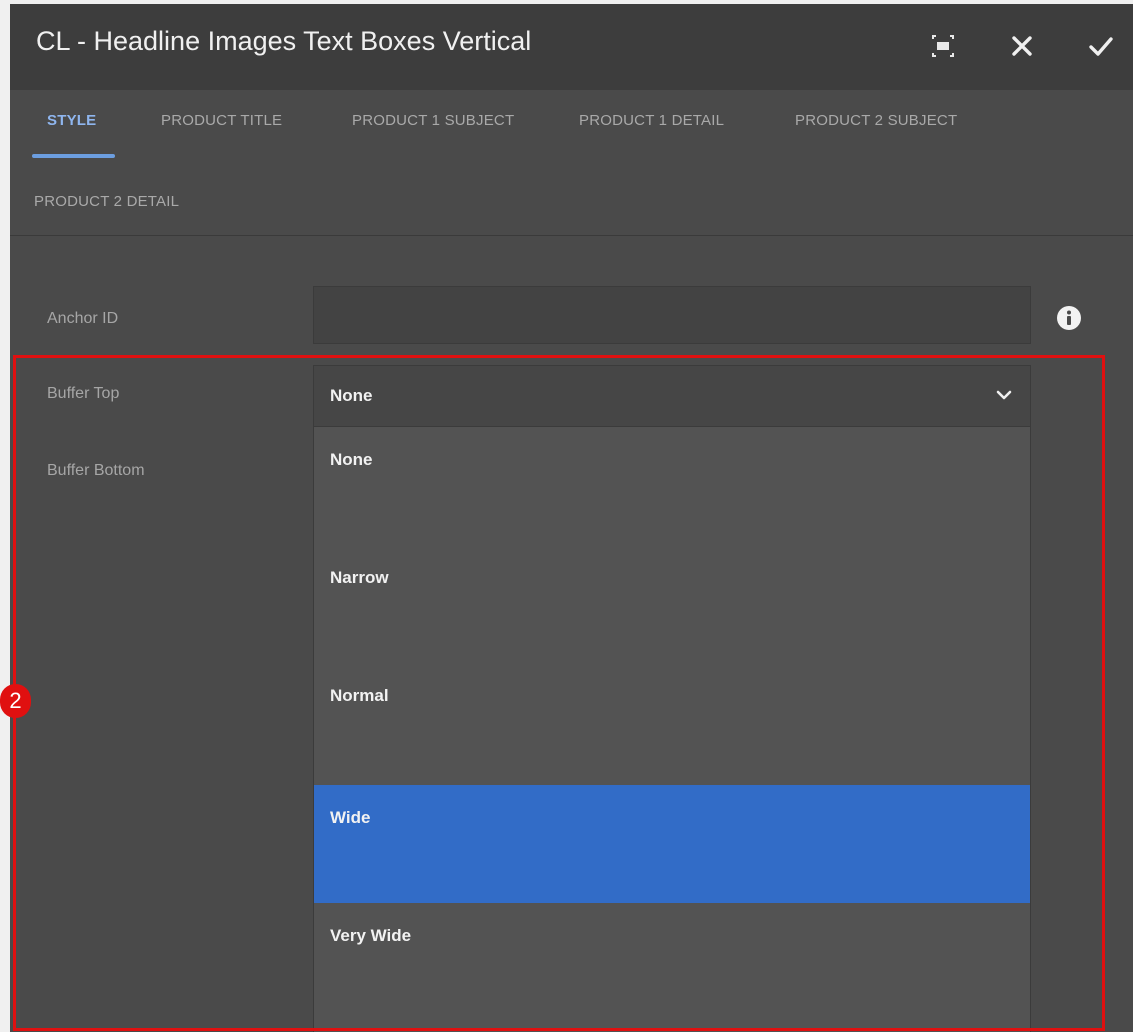 Image resolution: width=1133 pixels, height=1032 pixels. I want to click on option-narrow: Narrow, so click(672, 604).